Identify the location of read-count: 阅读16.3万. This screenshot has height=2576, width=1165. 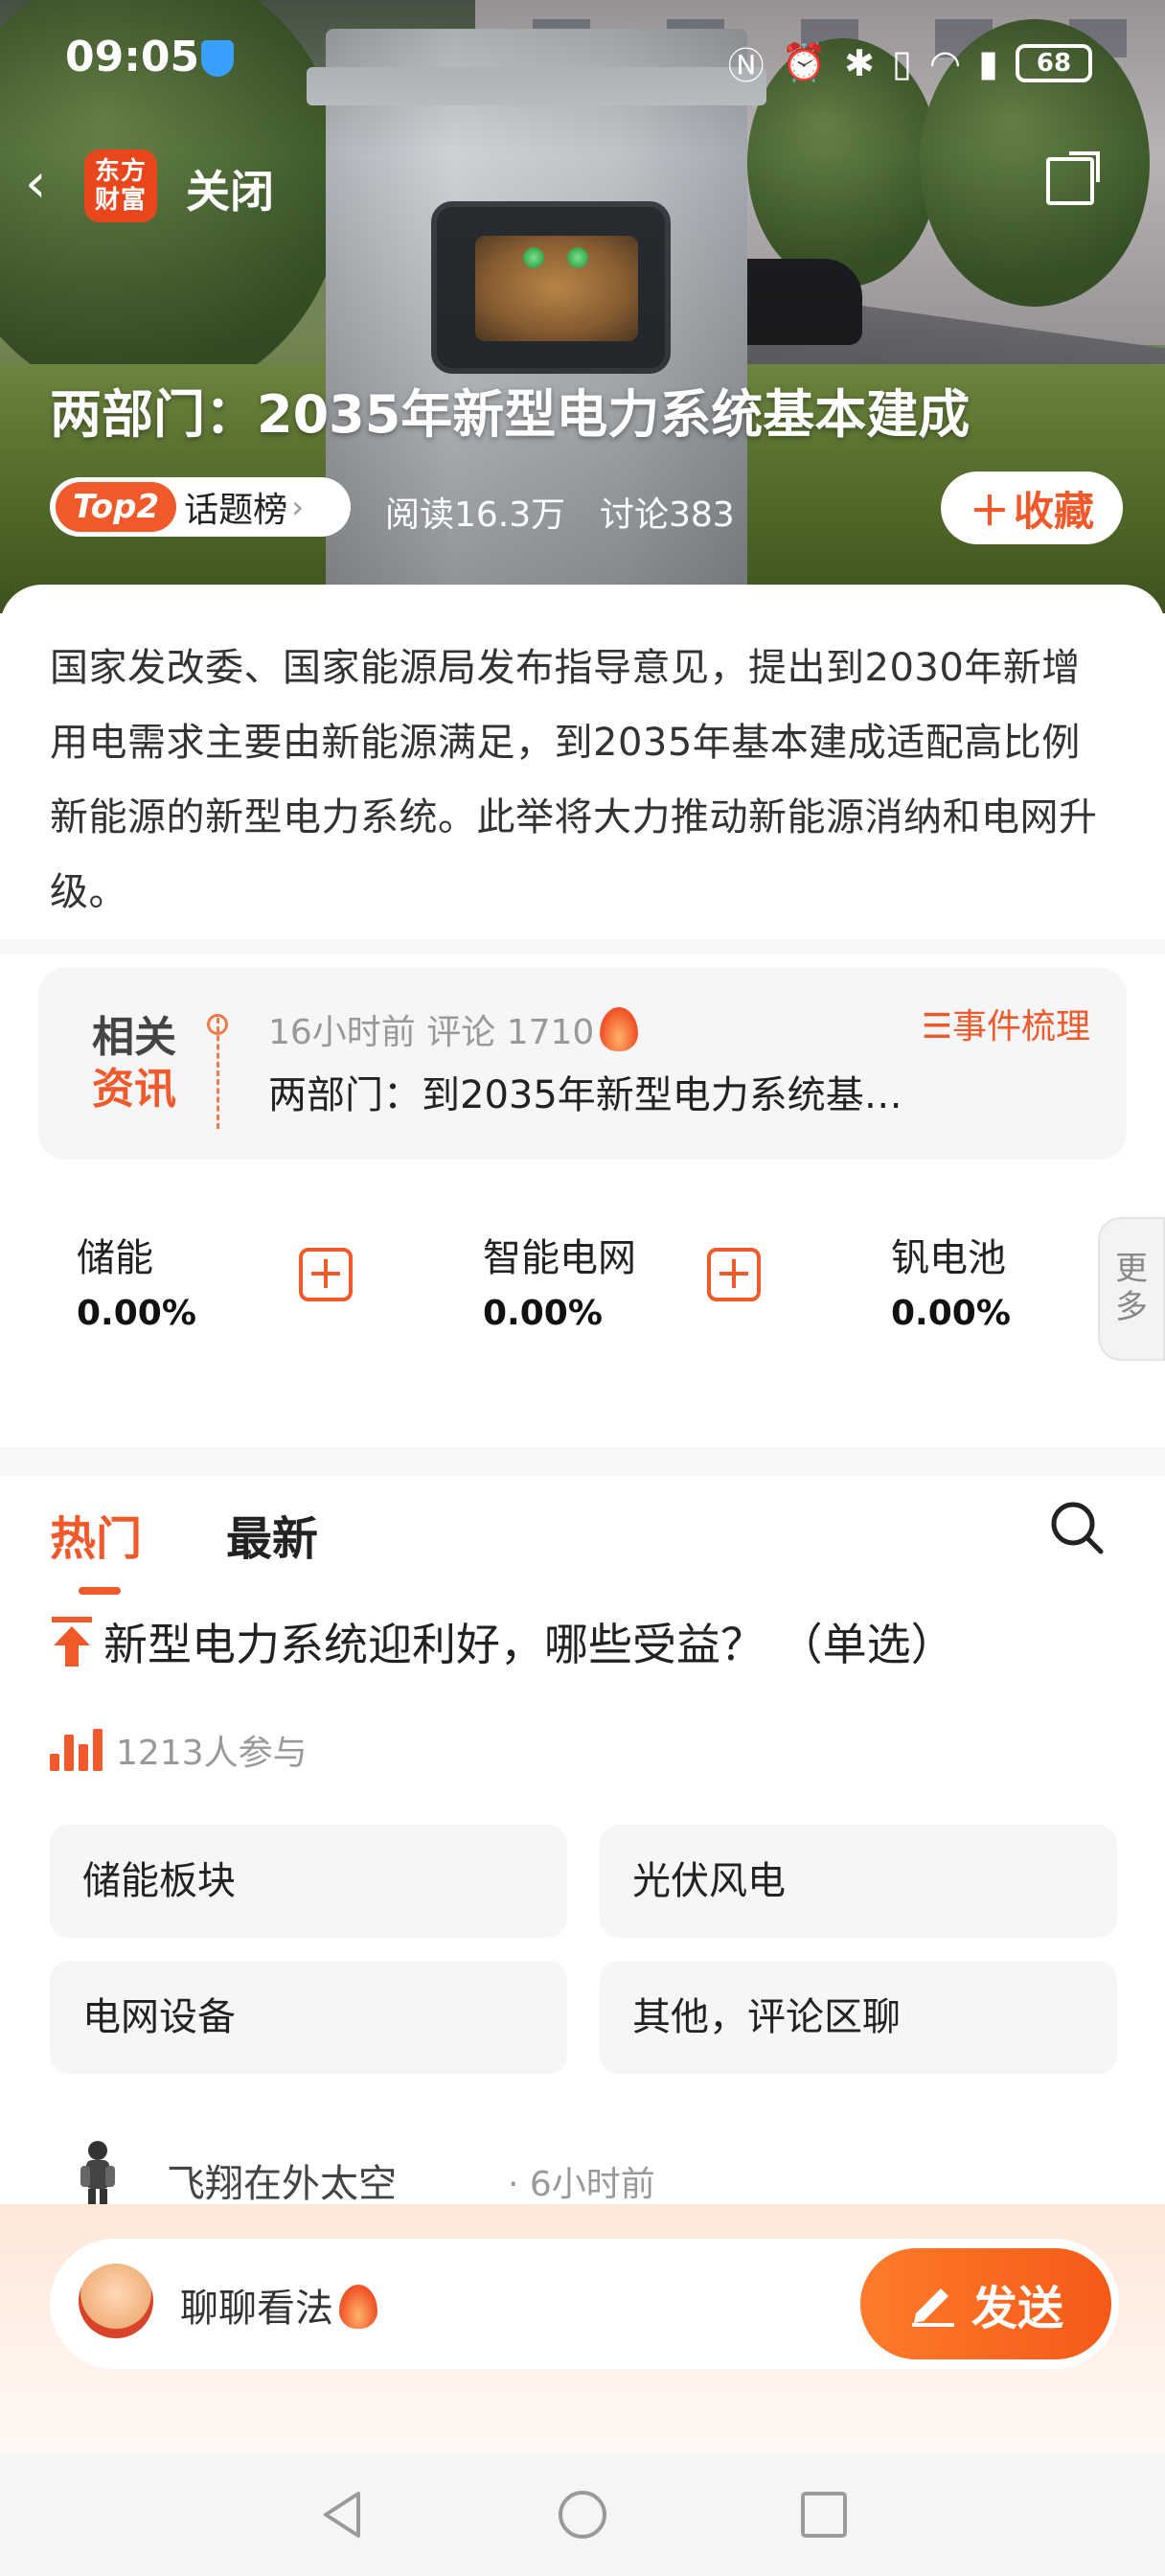
(476, 515).